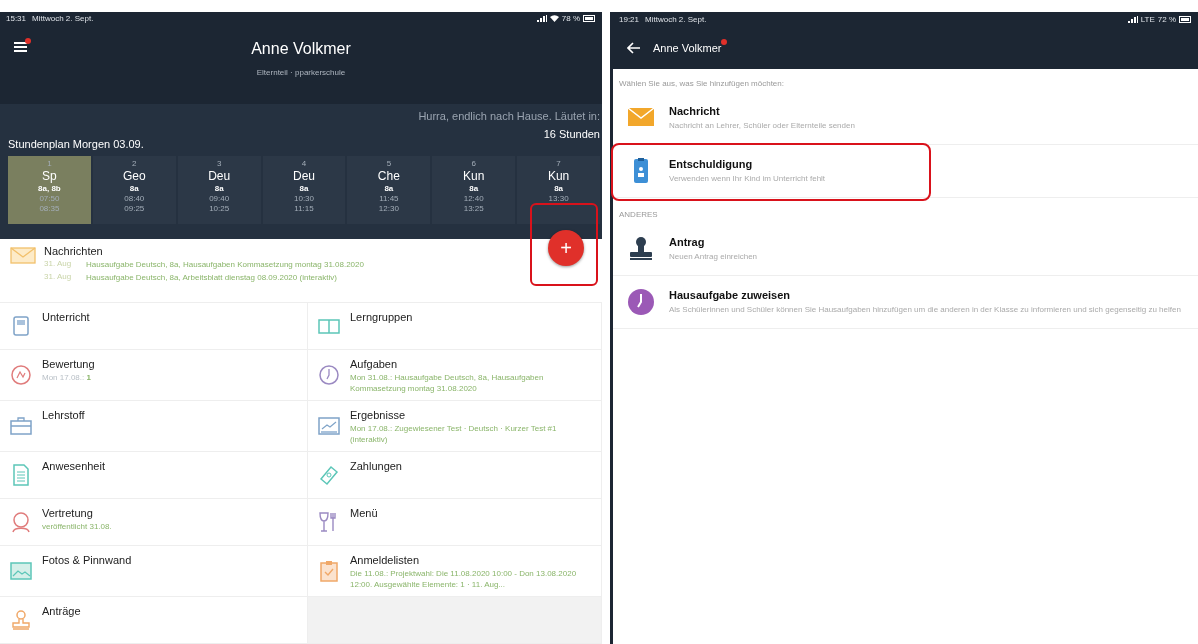 The width and height of the screenshot is (1198, 644). What do you see at coordinates (378, 415) in the screenshot?
I see `tile-title: Ergebnisse` at bounding box center [378, 415].